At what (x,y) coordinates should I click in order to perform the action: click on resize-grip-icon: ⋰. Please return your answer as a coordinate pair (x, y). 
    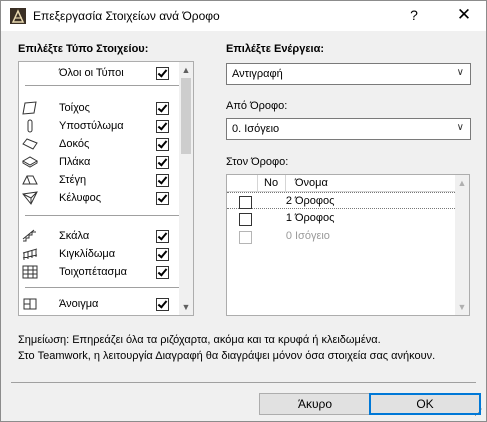
    Looking at the image, I should click on (478, 412).